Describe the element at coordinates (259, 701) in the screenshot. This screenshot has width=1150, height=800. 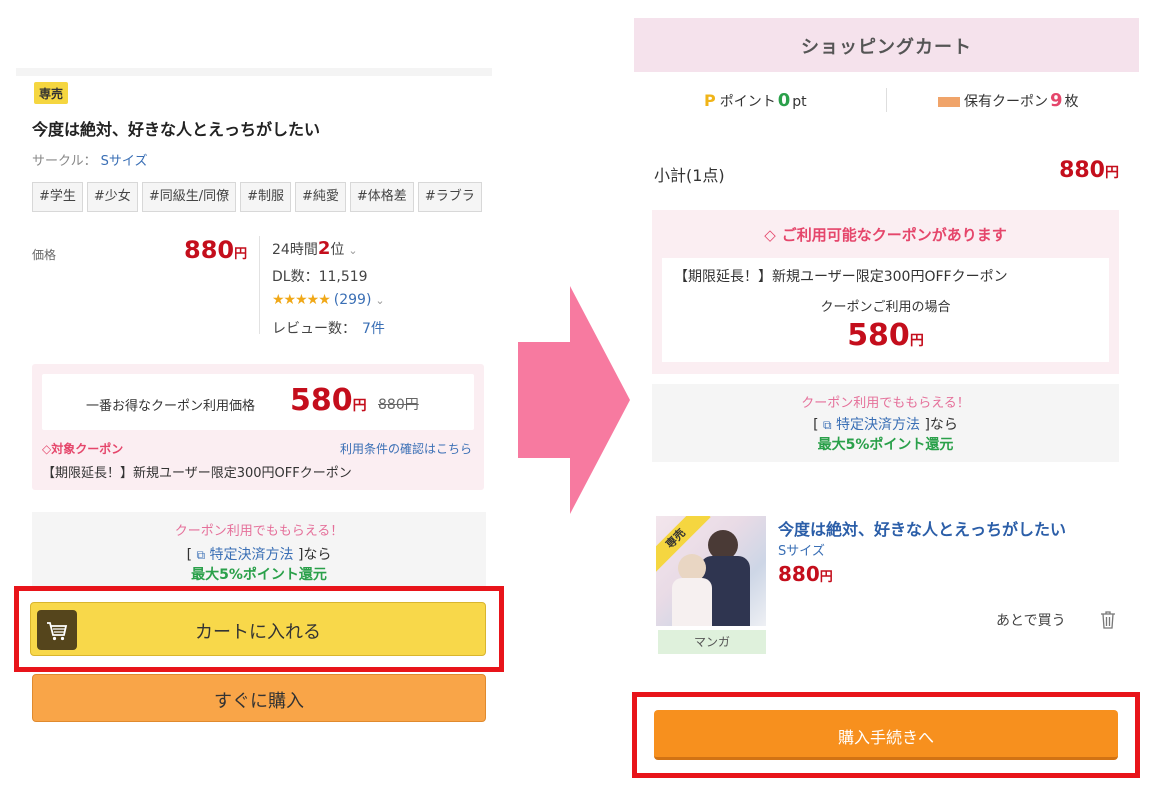
I see `buy-now-label: すぐに購入` at that location.